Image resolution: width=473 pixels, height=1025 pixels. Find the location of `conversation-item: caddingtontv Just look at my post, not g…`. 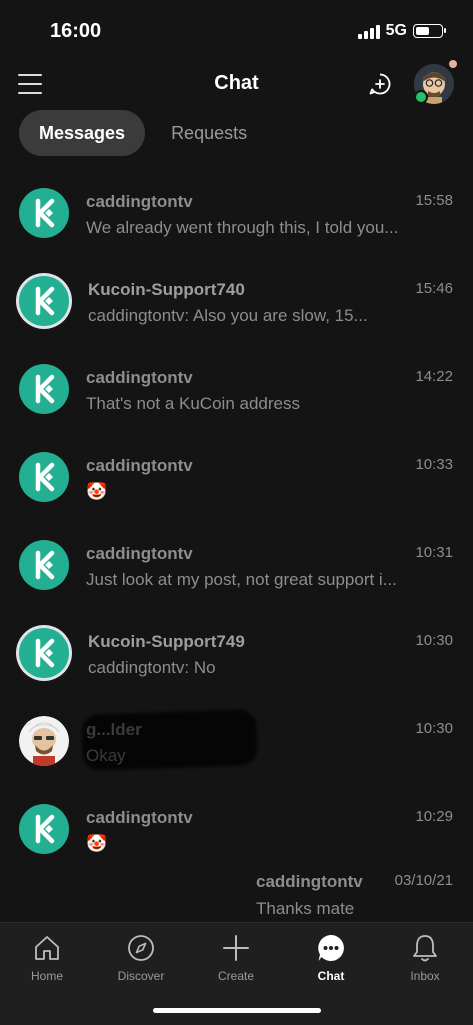

conversation-item: caddingtontv Just look at my post, not g… is located at coordinates (236, 568).